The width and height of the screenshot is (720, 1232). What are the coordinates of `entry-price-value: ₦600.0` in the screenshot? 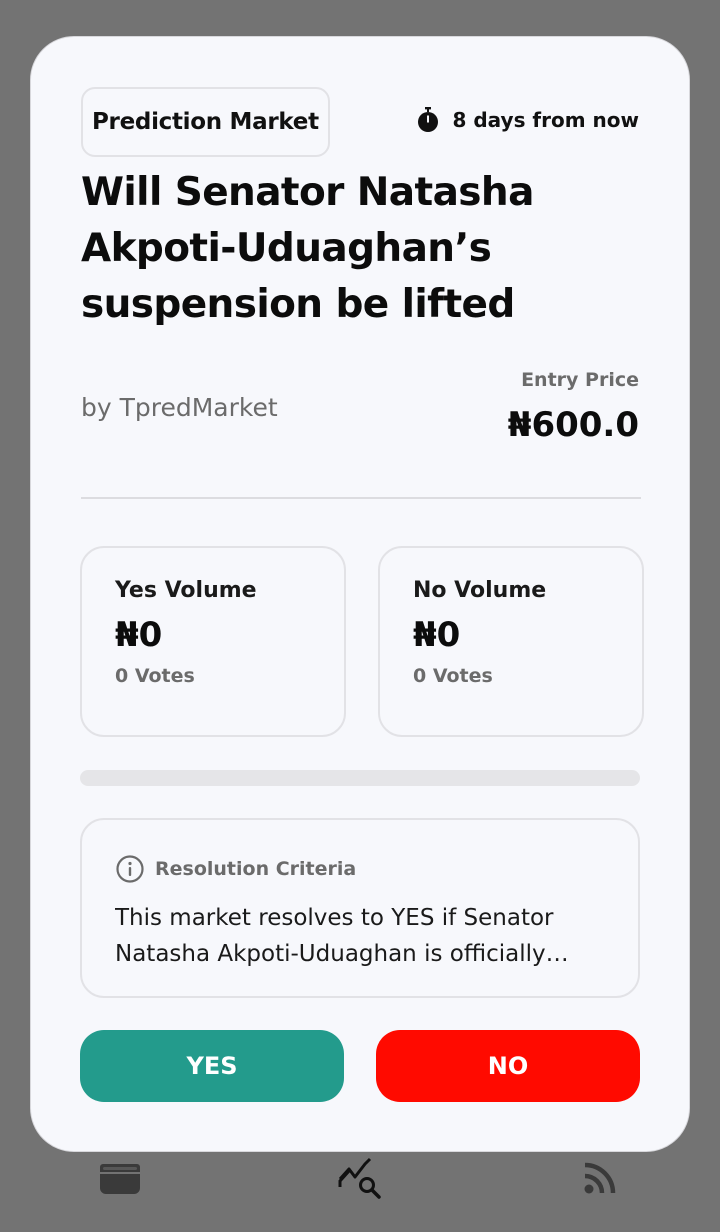 It's located at (573, 425).